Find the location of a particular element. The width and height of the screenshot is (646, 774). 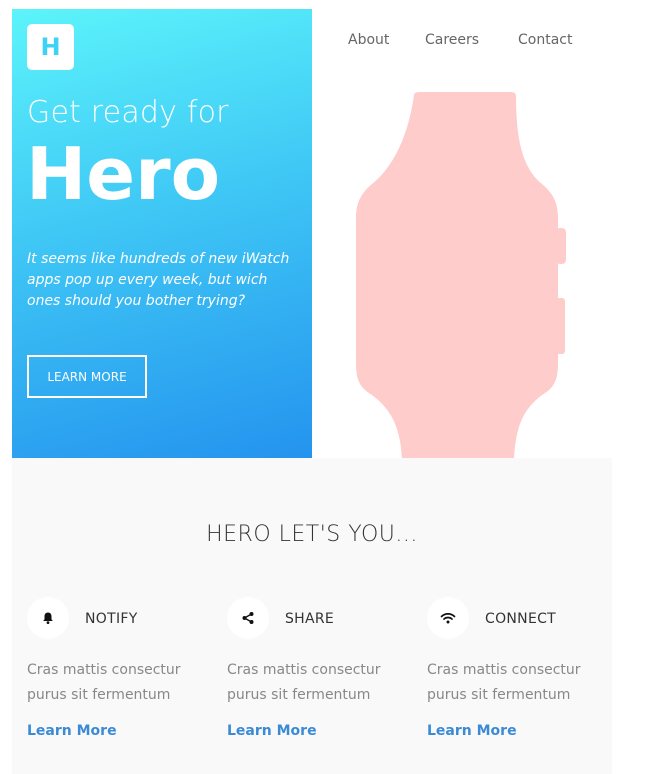

nav-about: About is located at coordinates (368, 40).